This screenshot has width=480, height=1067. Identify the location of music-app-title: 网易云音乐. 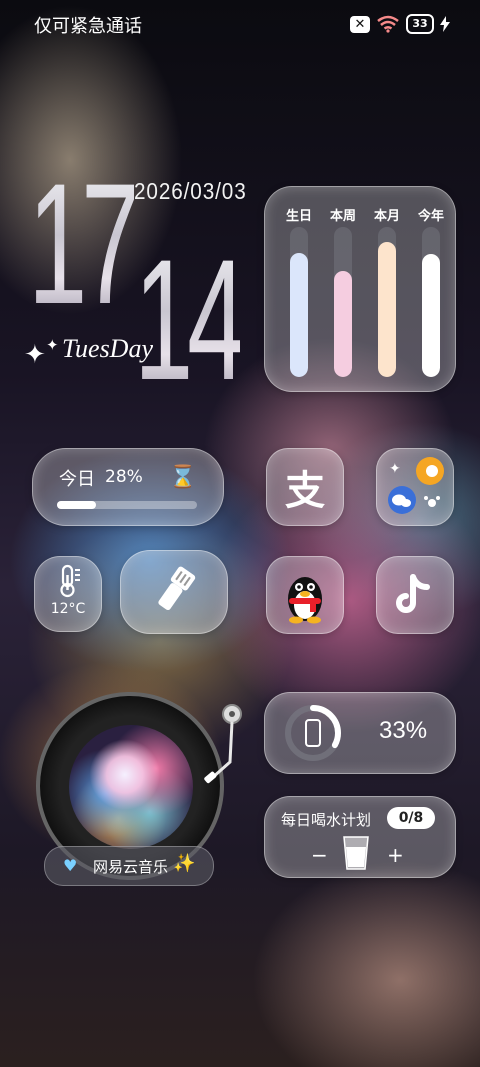
(131, 867).